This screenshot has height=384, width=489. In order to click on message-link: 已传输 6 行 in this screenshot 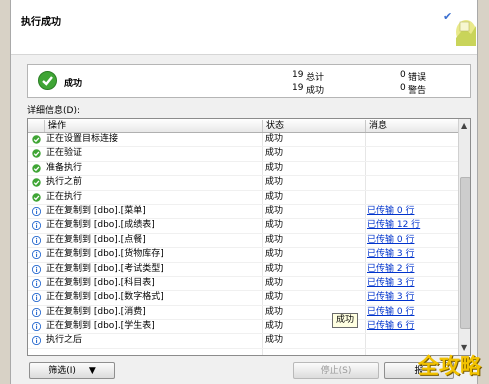, I will do `click(390, 326)`.